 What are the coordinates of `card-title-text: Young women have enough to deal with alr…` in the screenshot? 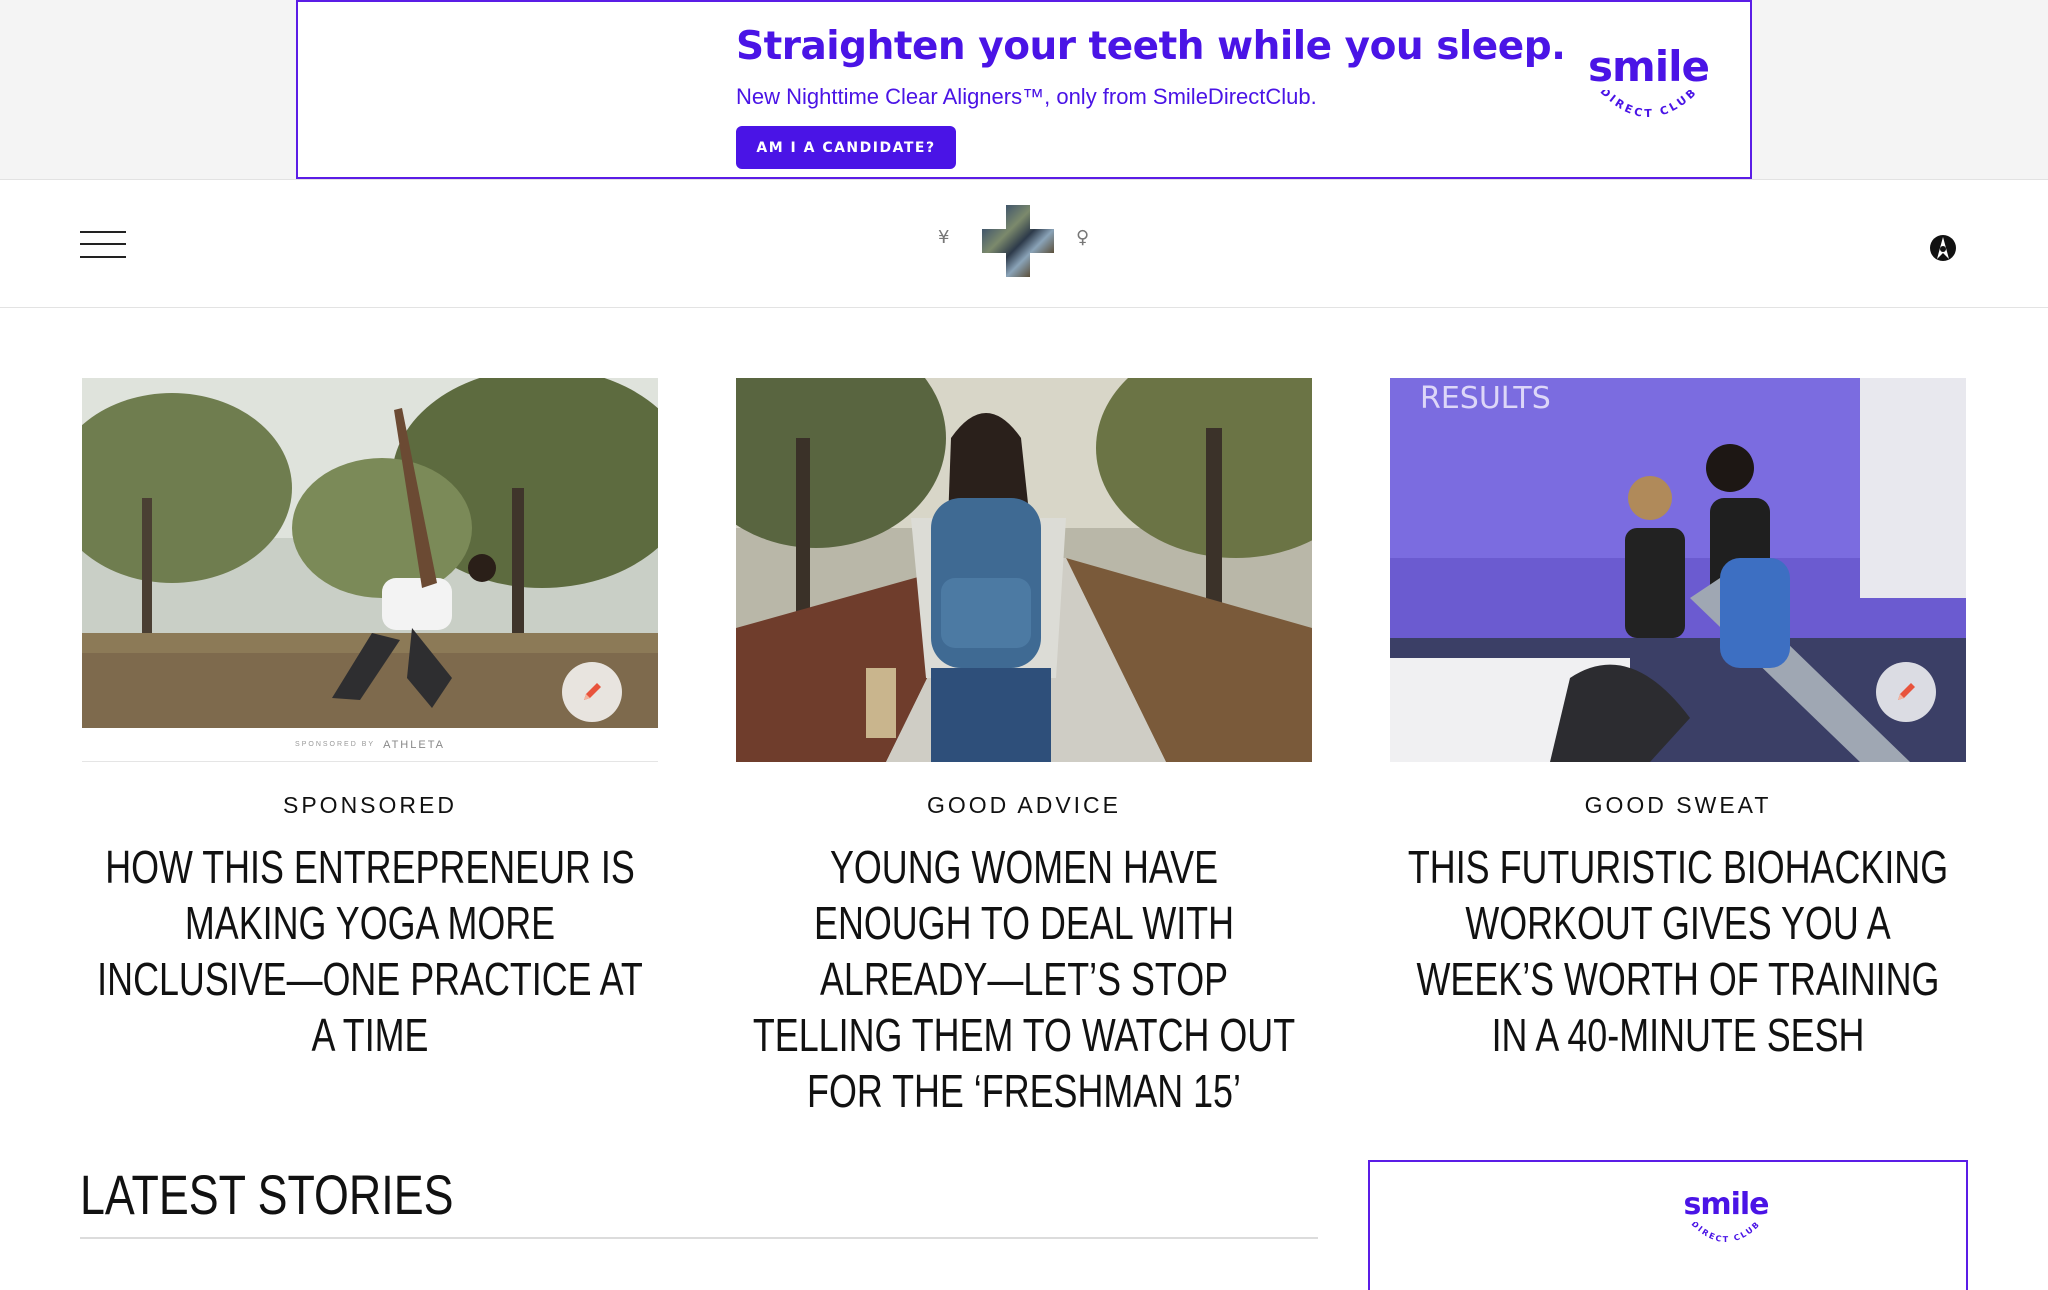 It's located at (1023, 979).